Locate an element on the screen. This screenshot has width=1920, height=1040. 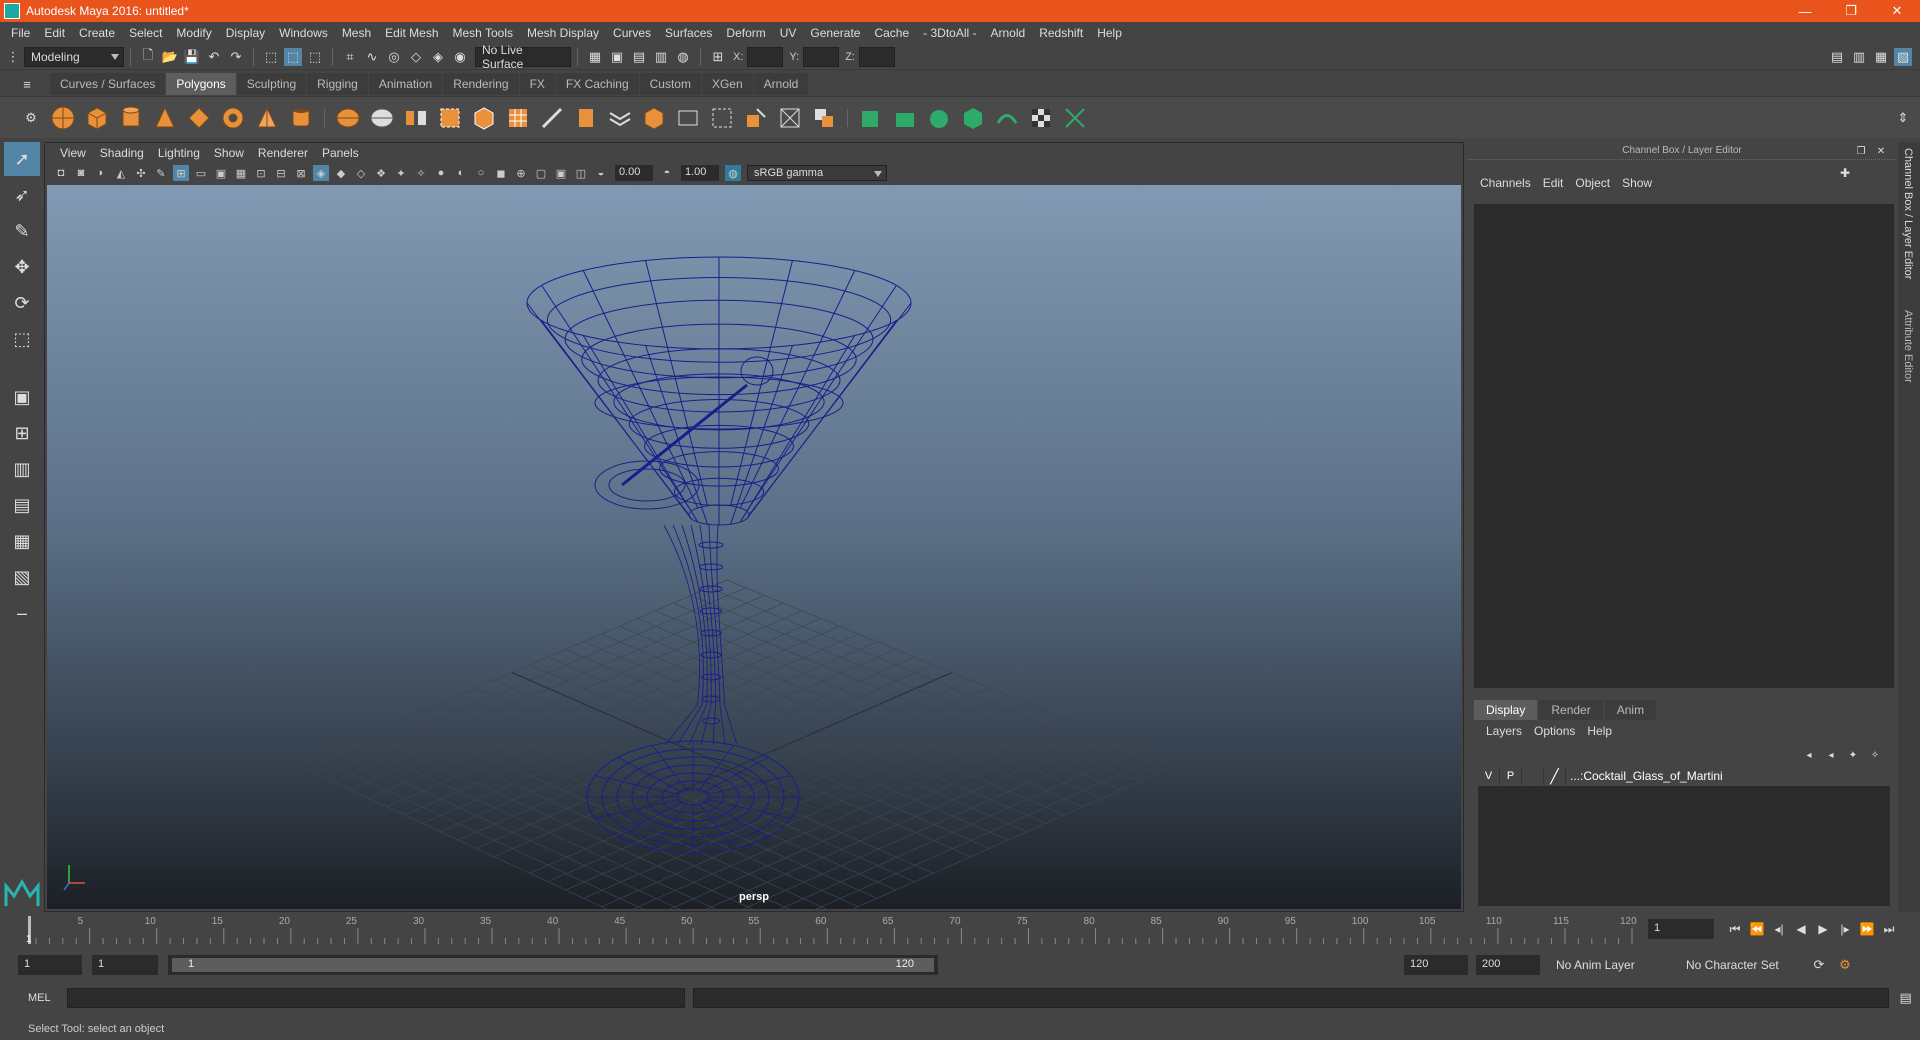
menu-display: Display is located at coordinates (245, 33).